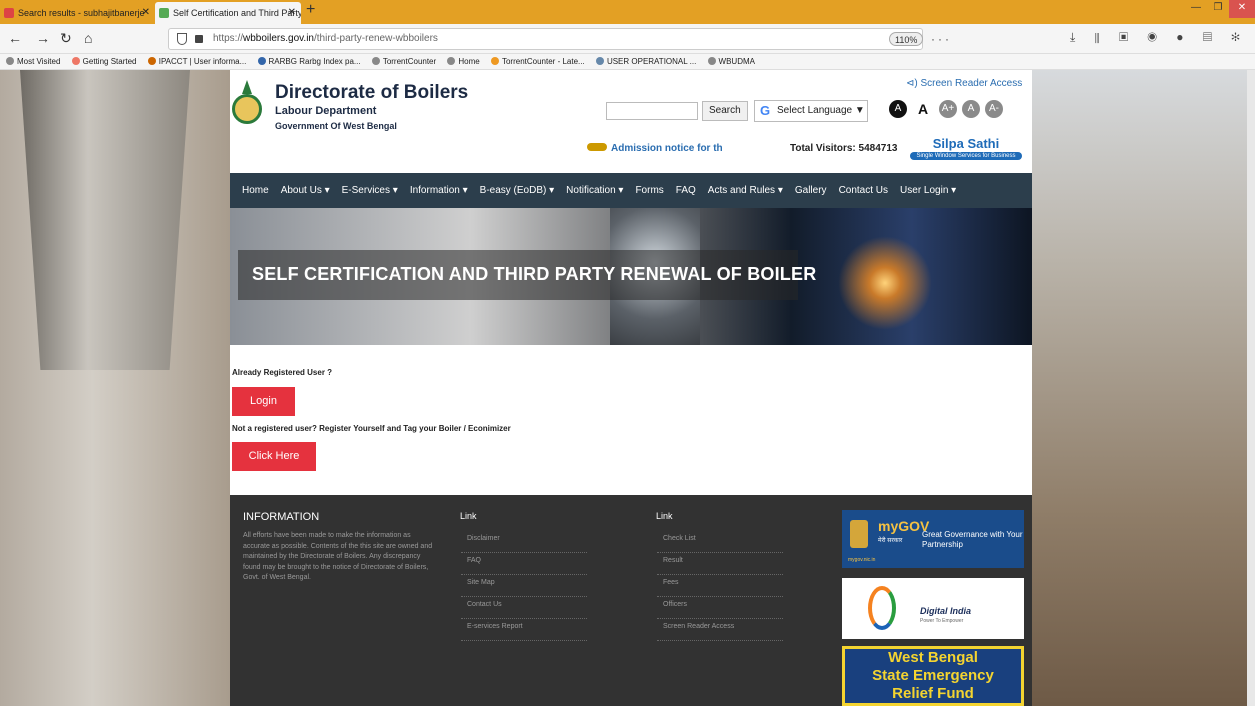  Describe the element at coordinates (720, 608) in the screenshot. I see `footer-link-officers: Officers` at that location.